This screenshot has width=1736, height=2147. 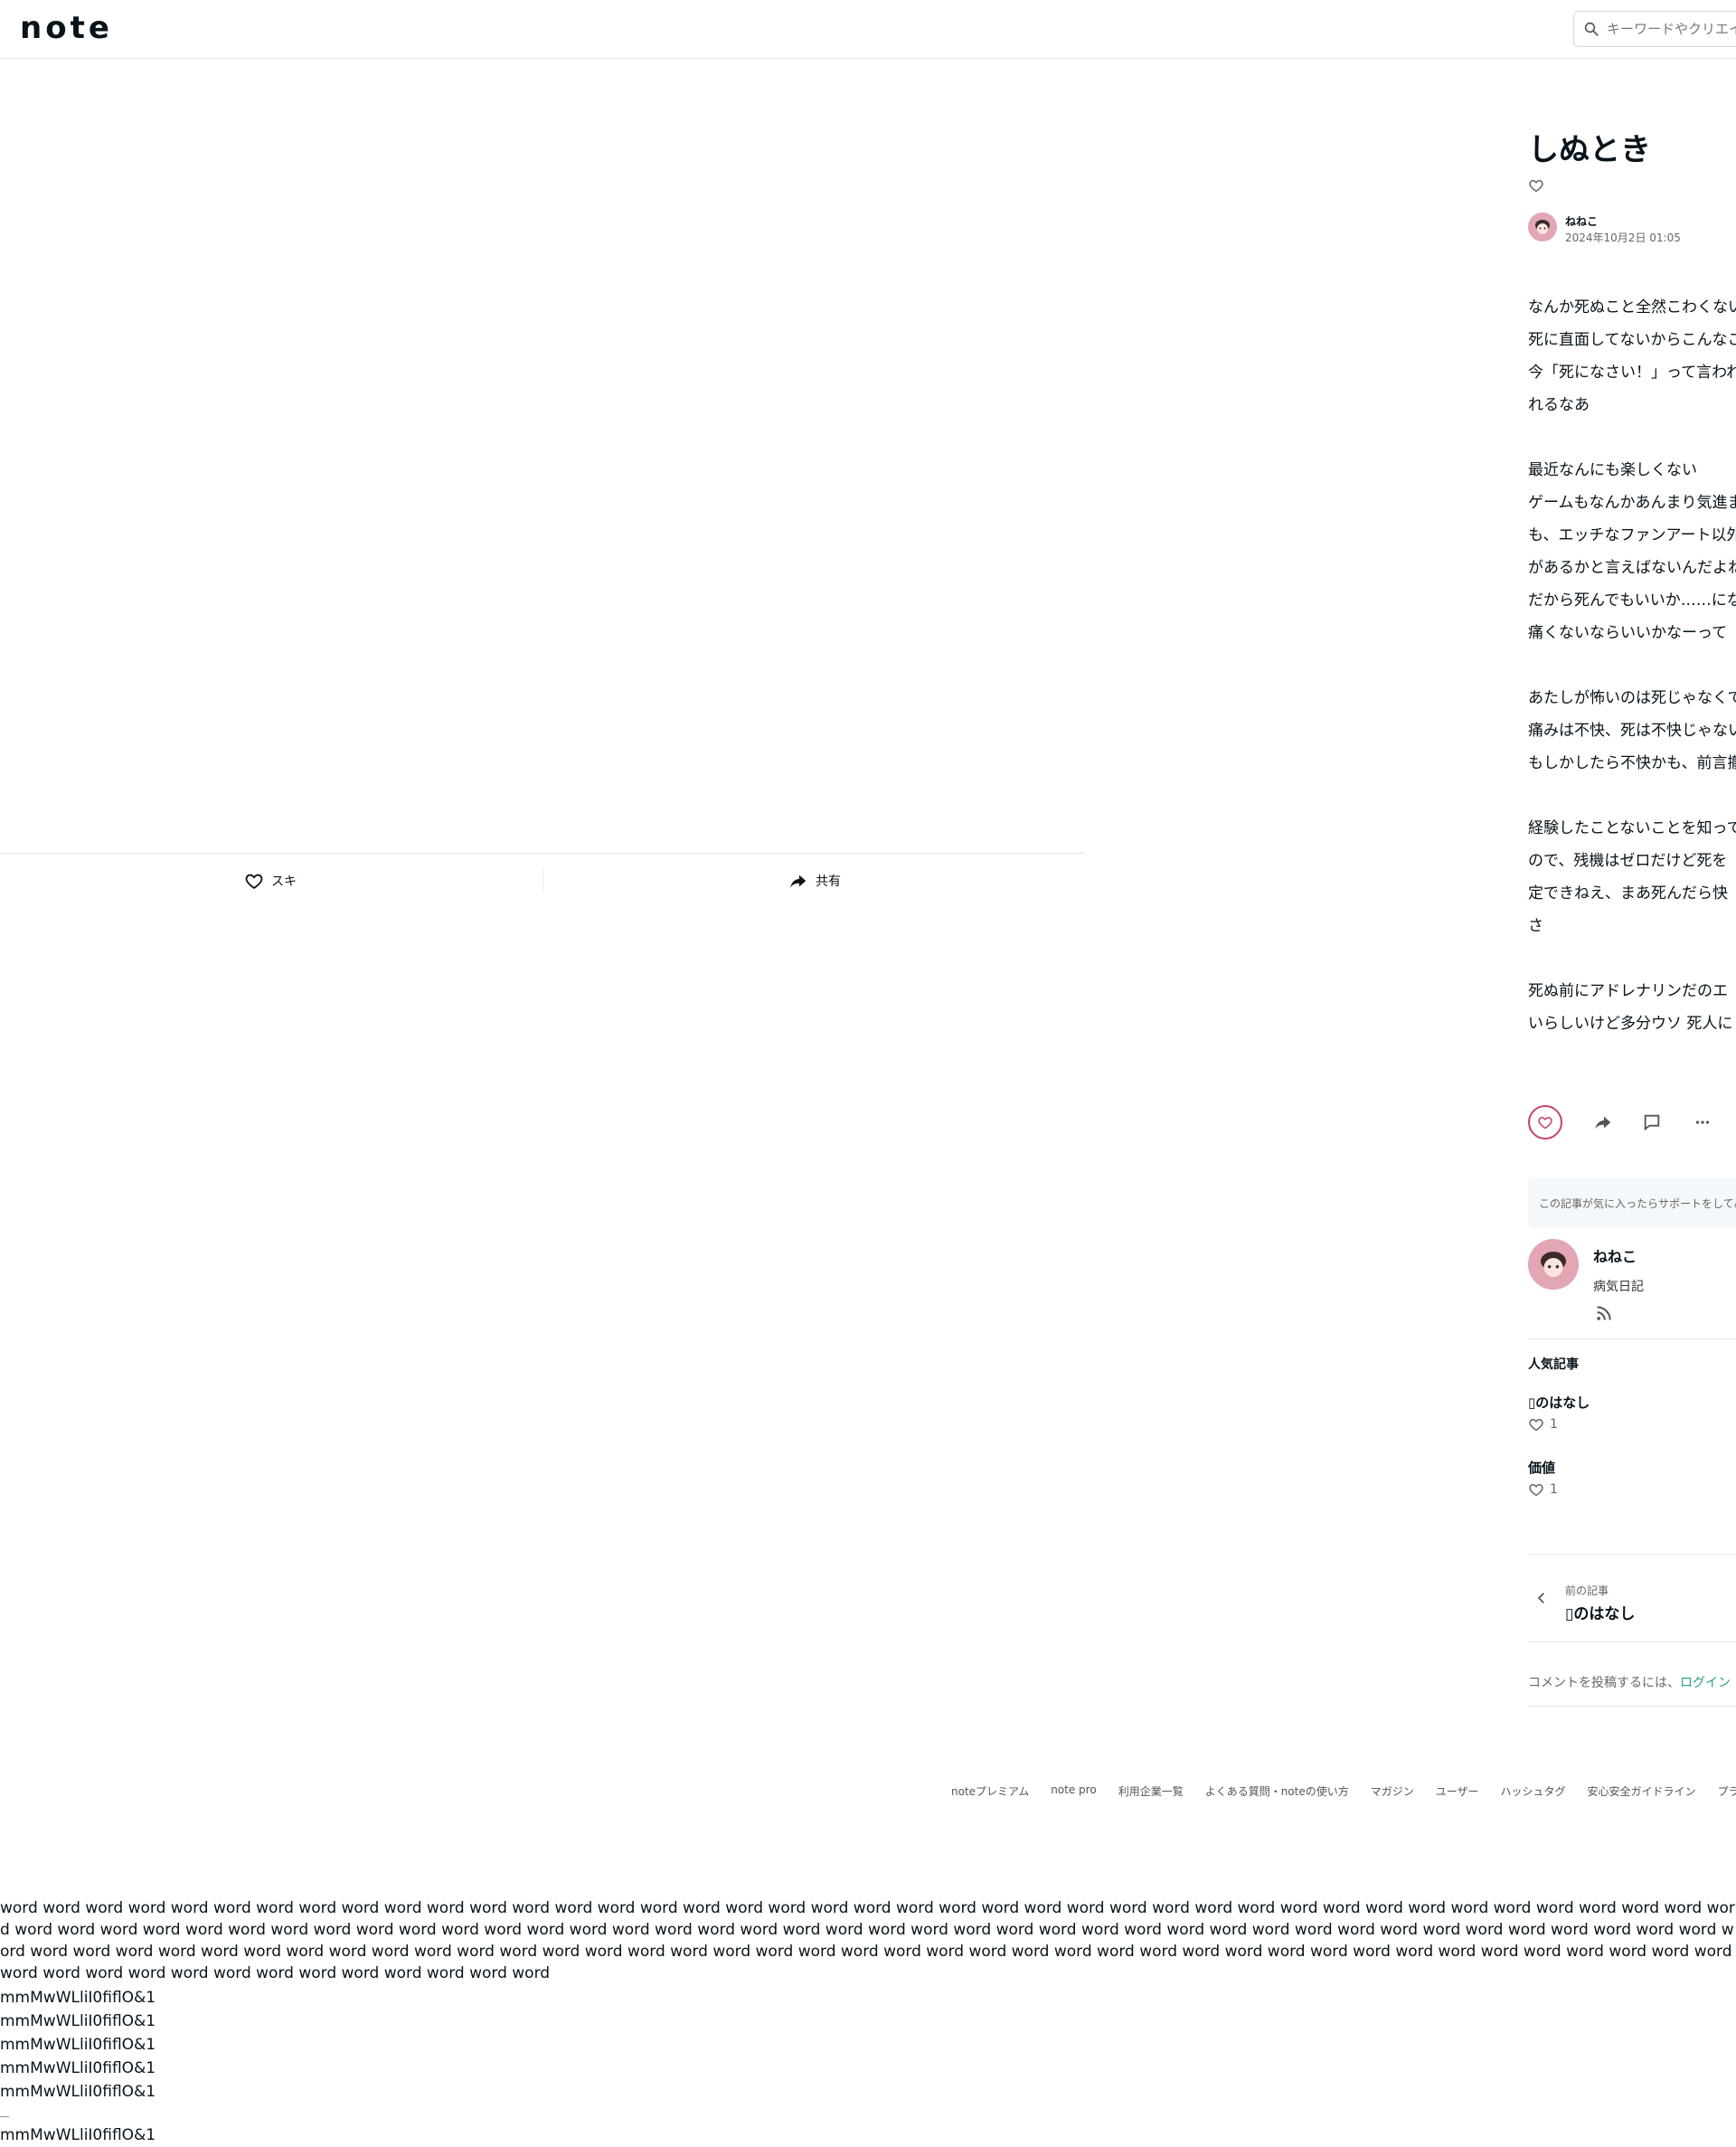 I want to click on bar-divider, so click(x=542, y=880).